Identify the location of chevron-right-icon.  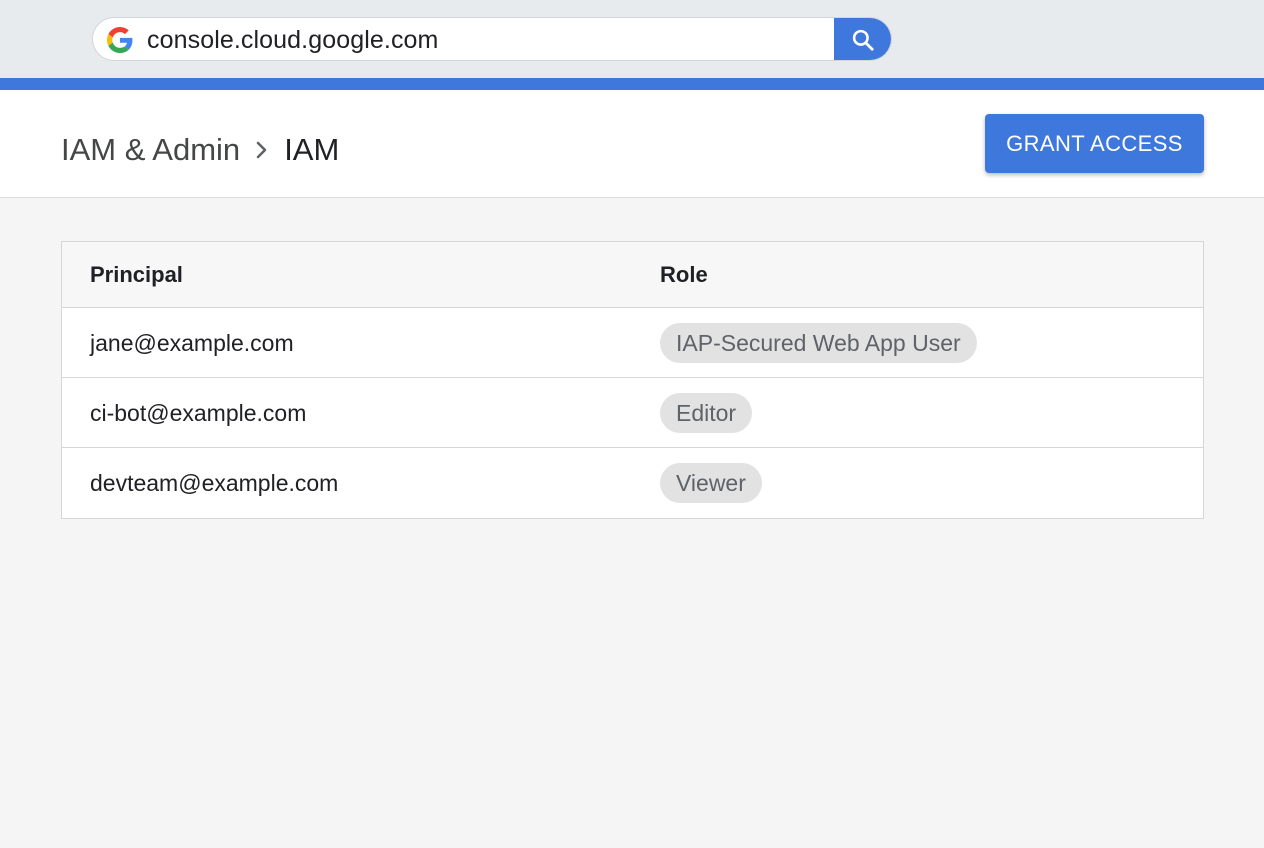
(262, 150).